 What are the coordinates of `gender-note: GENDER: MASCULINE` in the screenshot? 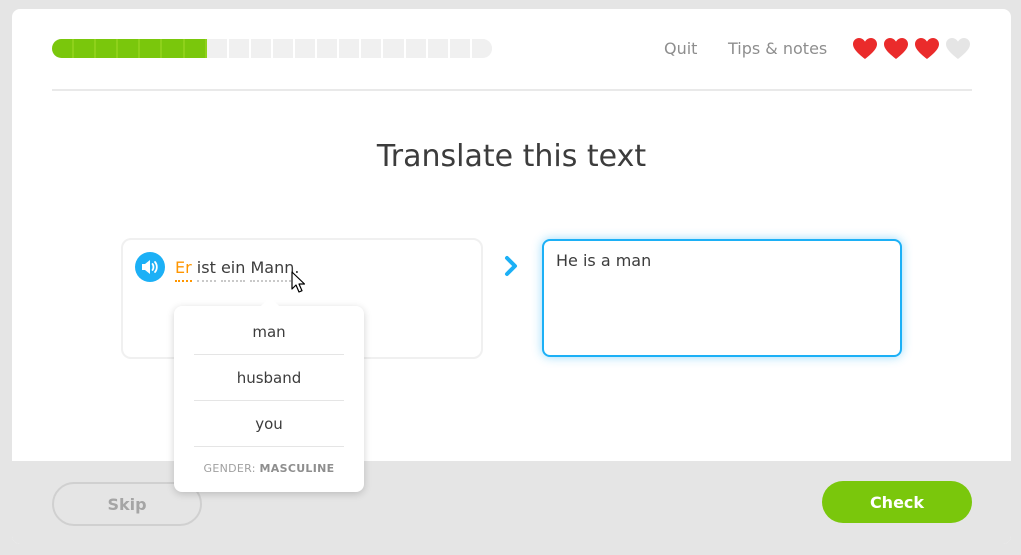 It's located at (269, 468).